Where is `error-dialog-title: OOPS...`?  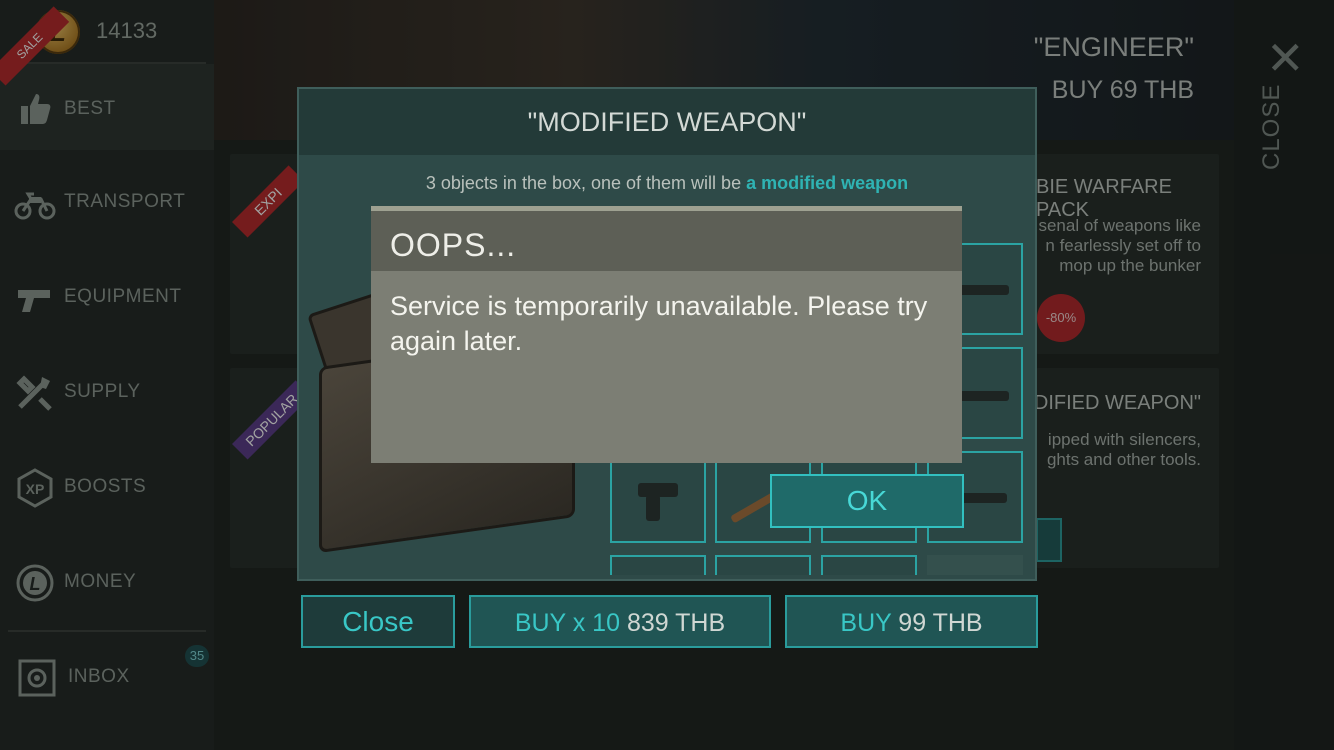
error-dialog-title: OOPS... is located at coordinates (453, 245).